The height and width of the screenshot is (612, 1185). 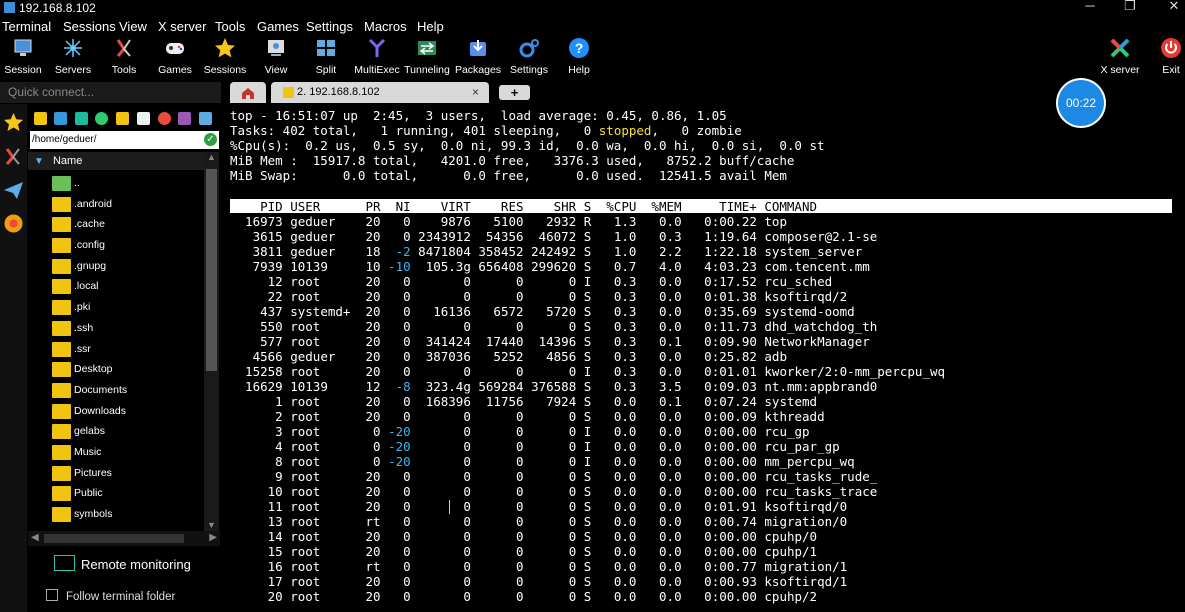 I want to click on maximize-button: ❐, so click(x=1130, y=7).